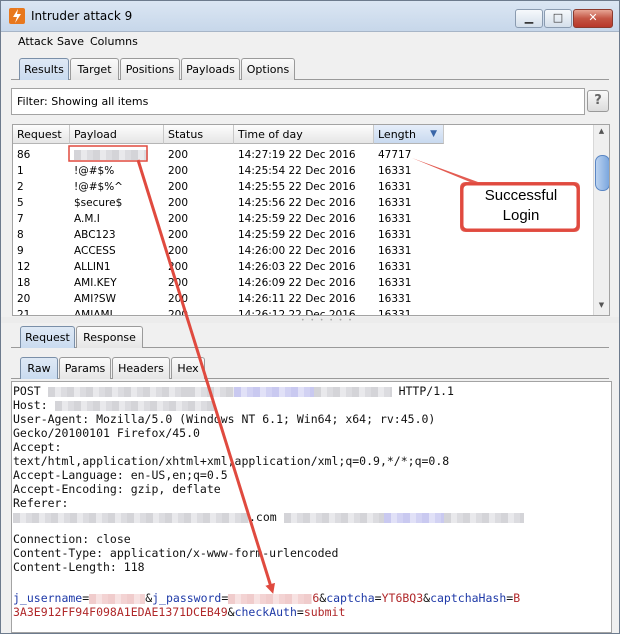  I want to click on filter-bar: Filter: Showing all items, so click(298, 101).